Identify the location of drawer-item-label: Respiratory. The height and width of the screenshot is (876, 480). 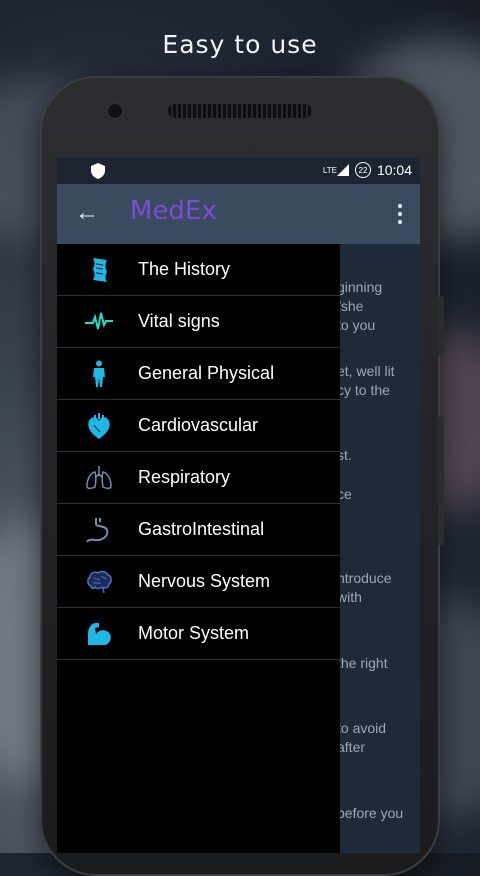
(184, 477).